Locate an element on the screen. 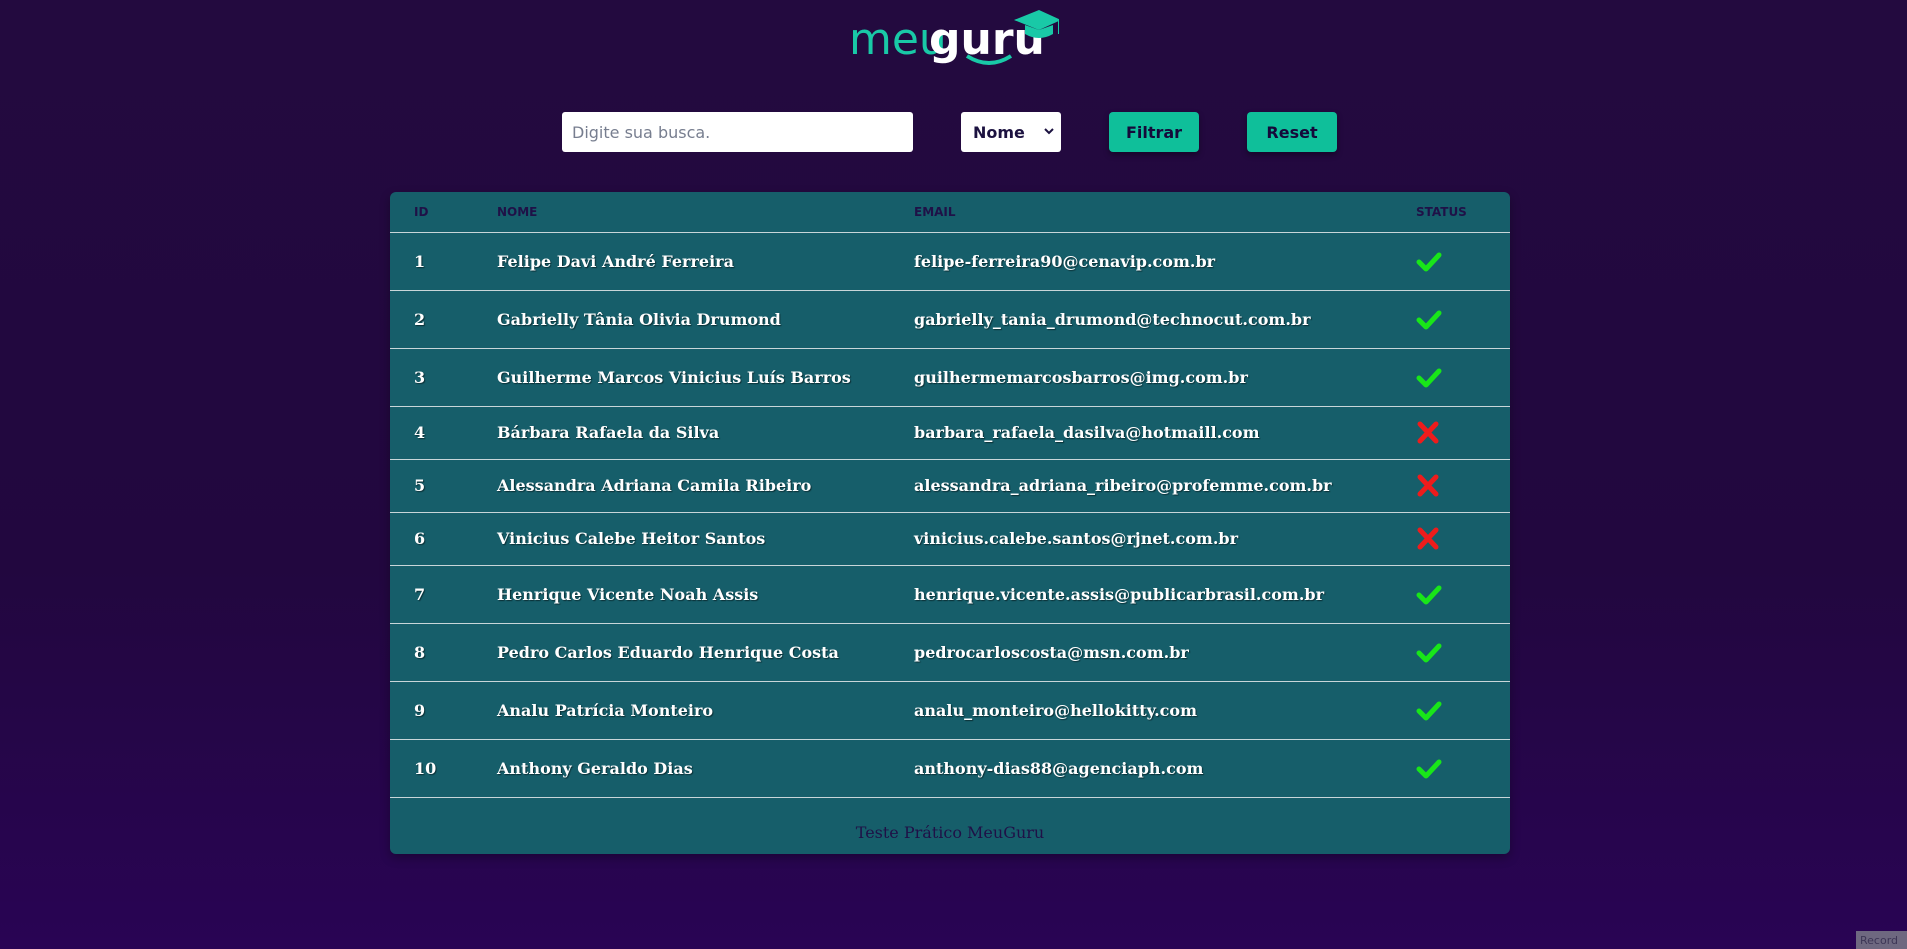 This screenshot has height=949, width=1907. record-tag: Record is located at coordinates (1881, 940).